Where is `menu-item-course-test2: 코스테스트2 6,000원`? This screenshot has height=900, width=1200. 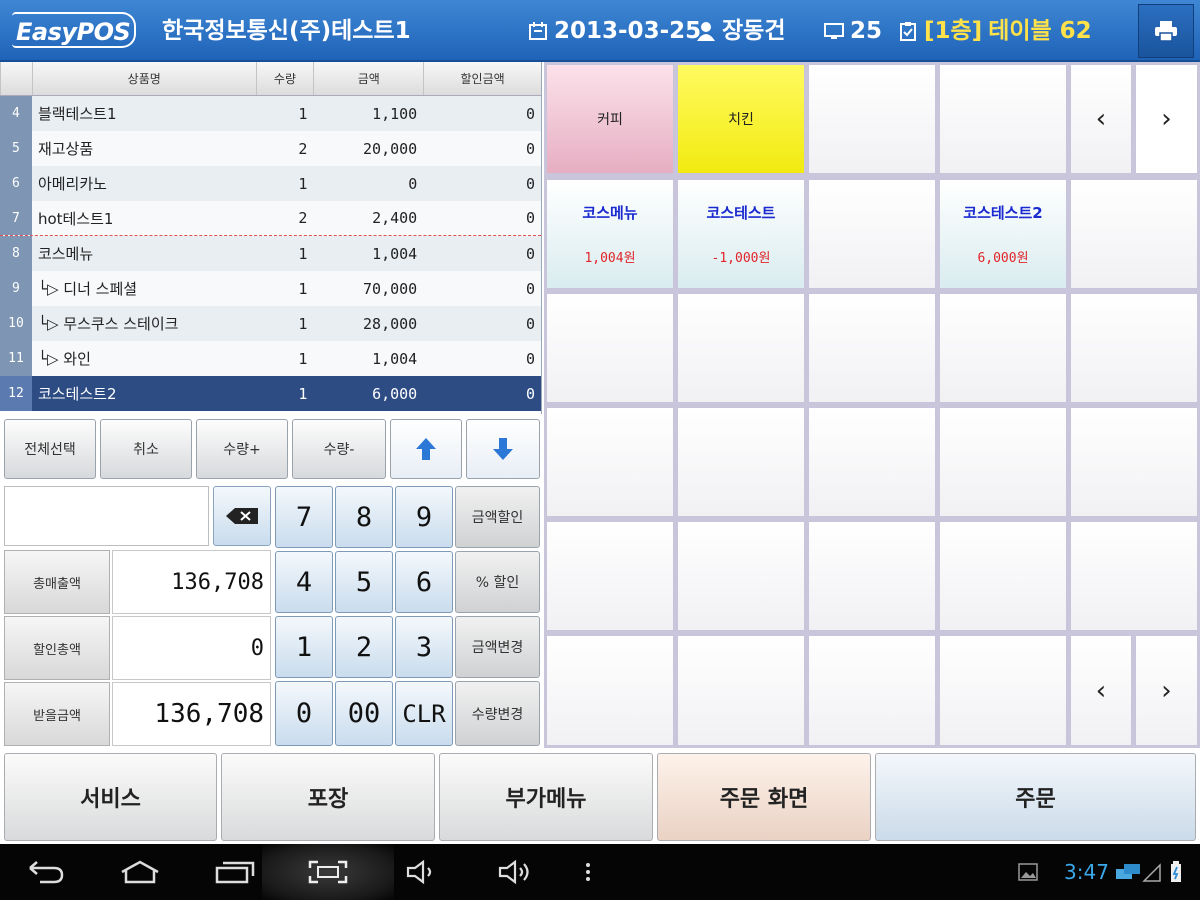
menu-item-course-test2: 코스테스트2 6,000원 is located at coordinates (1003, 234).